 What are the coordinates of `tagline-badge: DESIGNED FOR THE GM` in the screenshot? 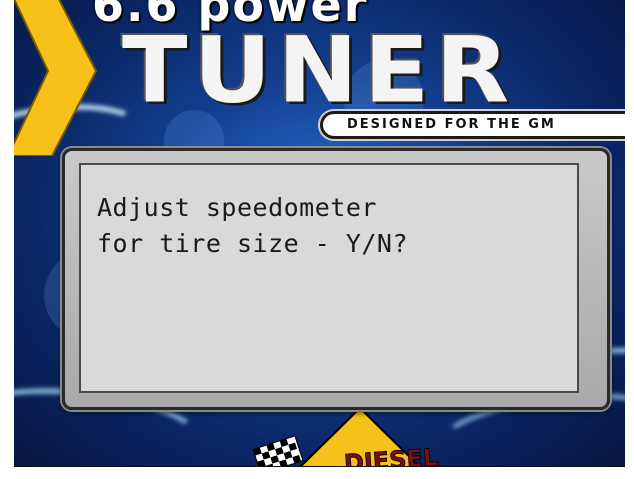 It's located at (472, 125).